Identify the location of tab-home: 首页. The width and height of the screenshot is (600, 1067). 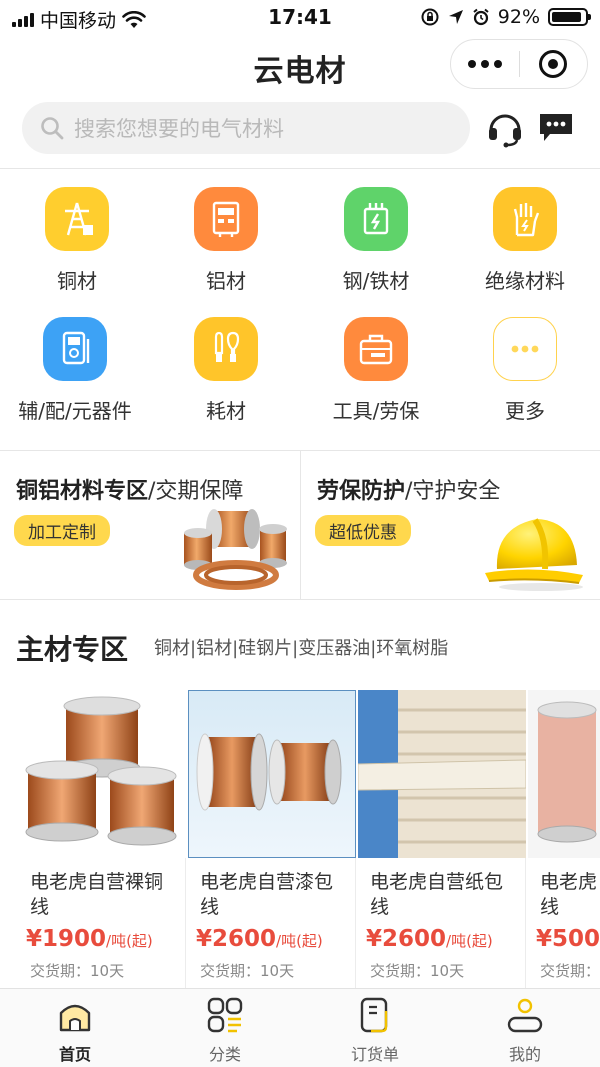
(75, 1031).